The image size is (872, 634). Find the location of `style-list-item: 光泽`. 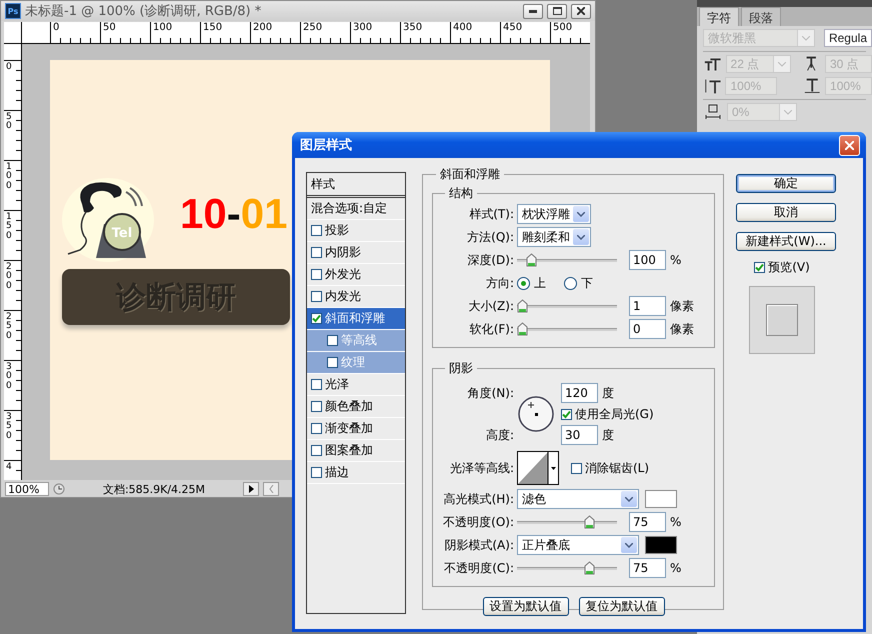

style-list-item: 光泽 is located at coordinates (356, 385).